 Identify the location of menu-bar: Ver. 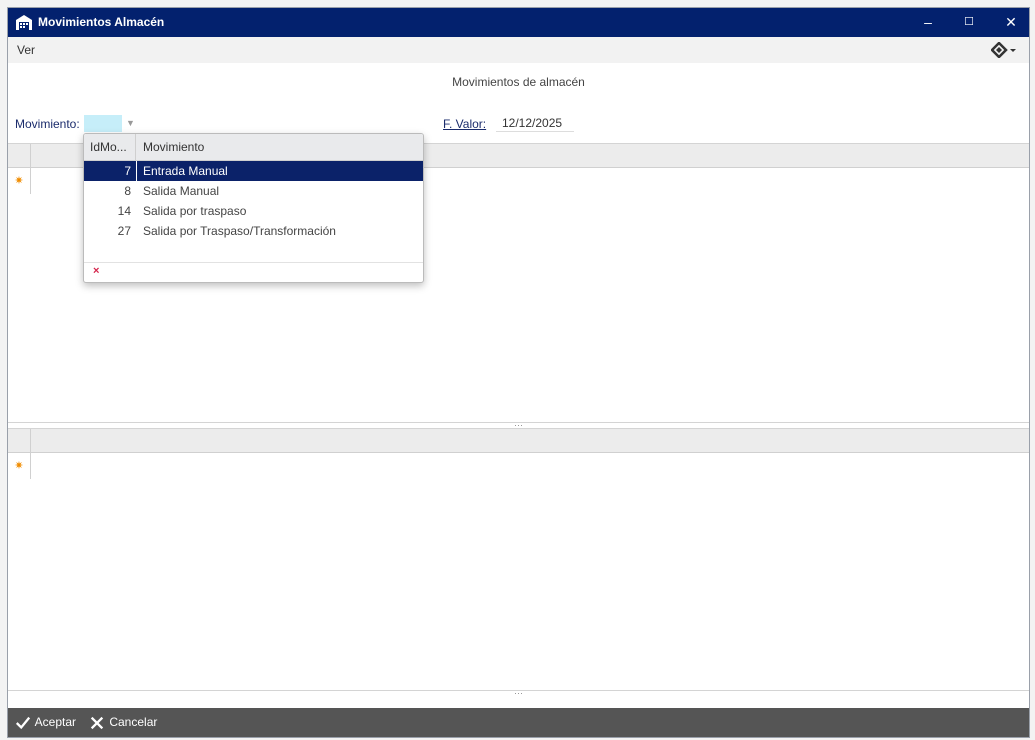
(518, 50).